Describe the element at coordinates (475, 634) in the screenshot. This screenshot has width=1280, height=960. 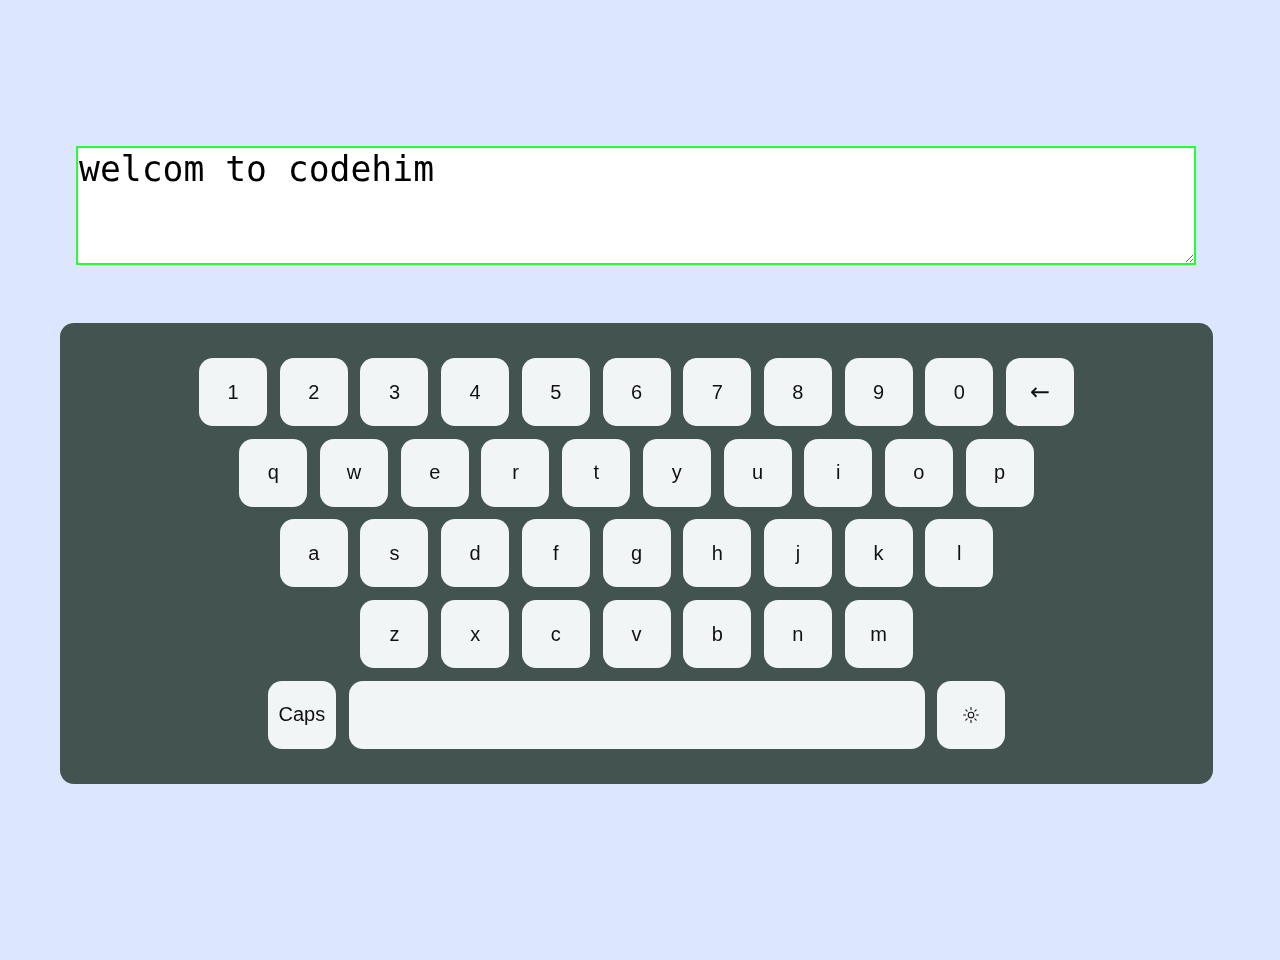
I see `key: x` at that location.